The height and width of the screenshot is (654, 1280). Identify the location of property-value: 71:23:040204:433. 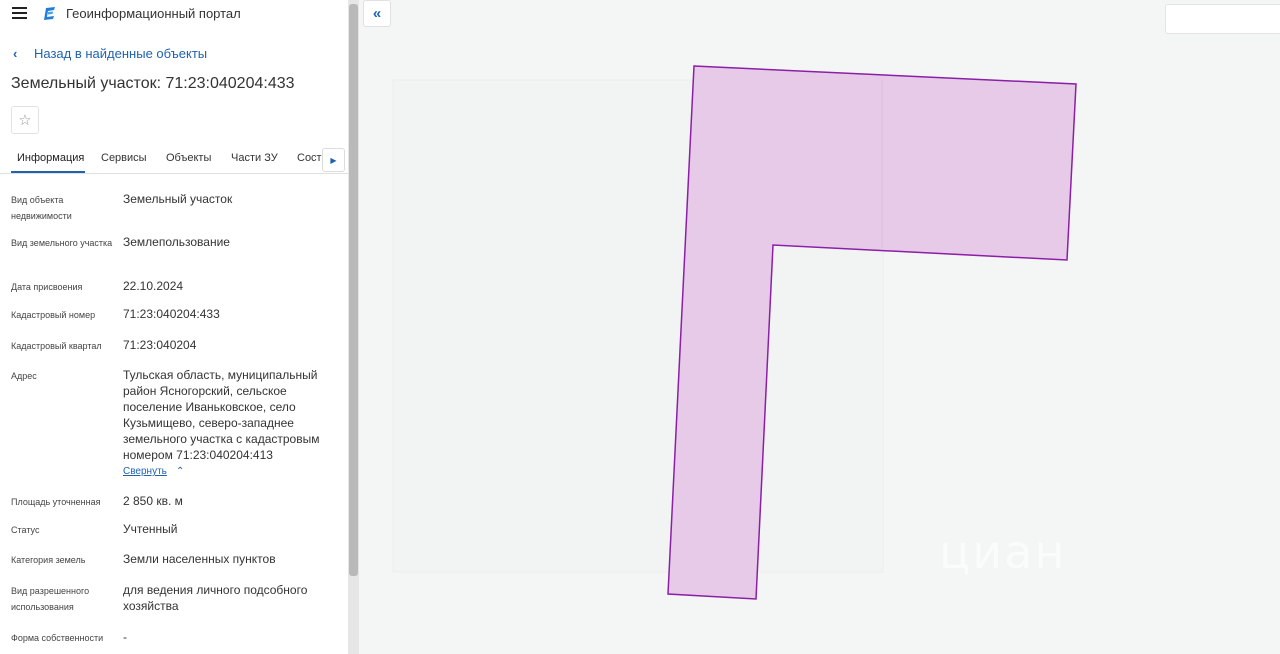
(171, 314).